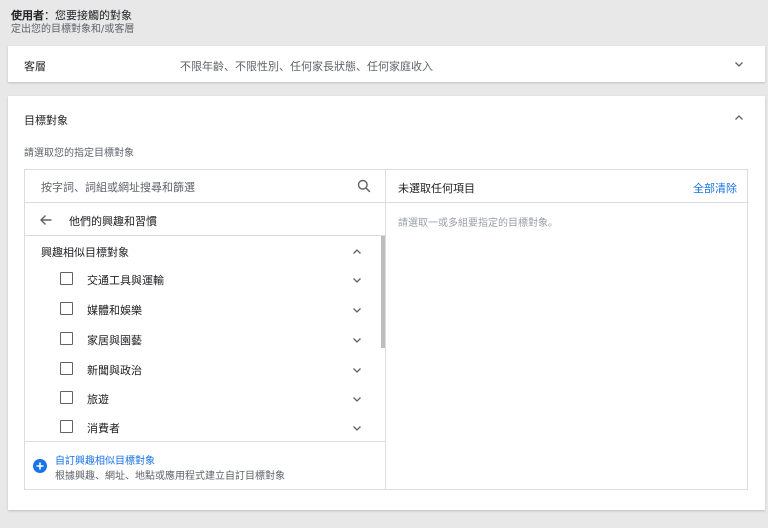  I want to click on section-title-rest: ：您要接觸的對象, so click(88, 15).